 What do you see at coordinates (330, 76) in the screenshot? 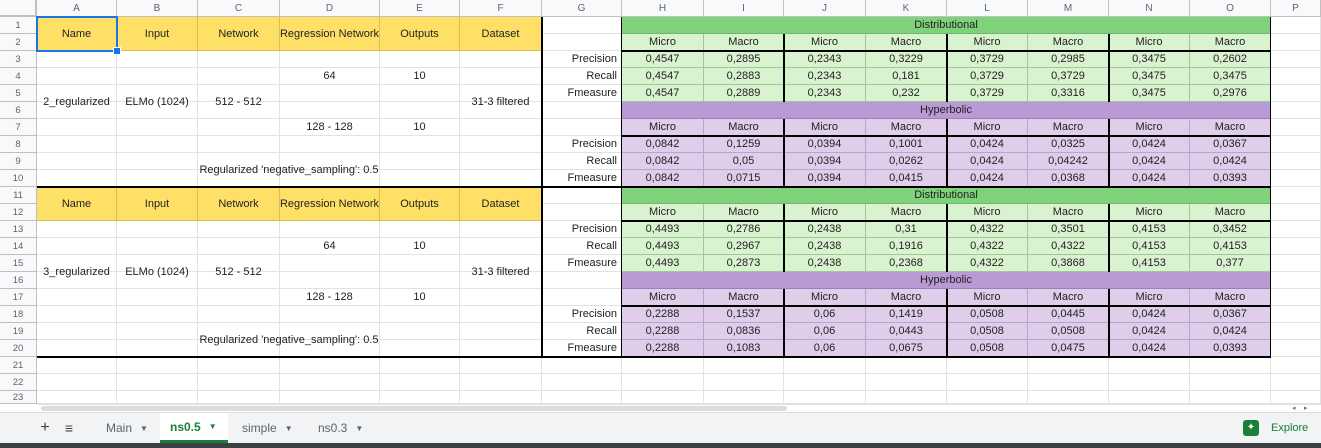
I see `regression-network-cell: 64` at bounding box center [330, 76].